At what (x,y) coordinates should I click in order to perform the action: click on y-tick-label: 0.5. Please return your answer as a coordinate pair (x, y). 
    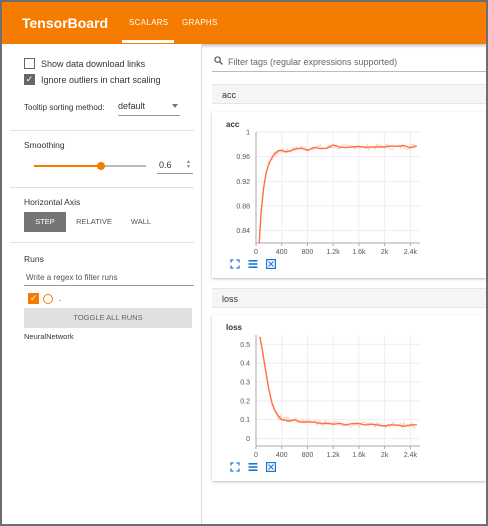
    Looking at the image, I should click on (245, 345).